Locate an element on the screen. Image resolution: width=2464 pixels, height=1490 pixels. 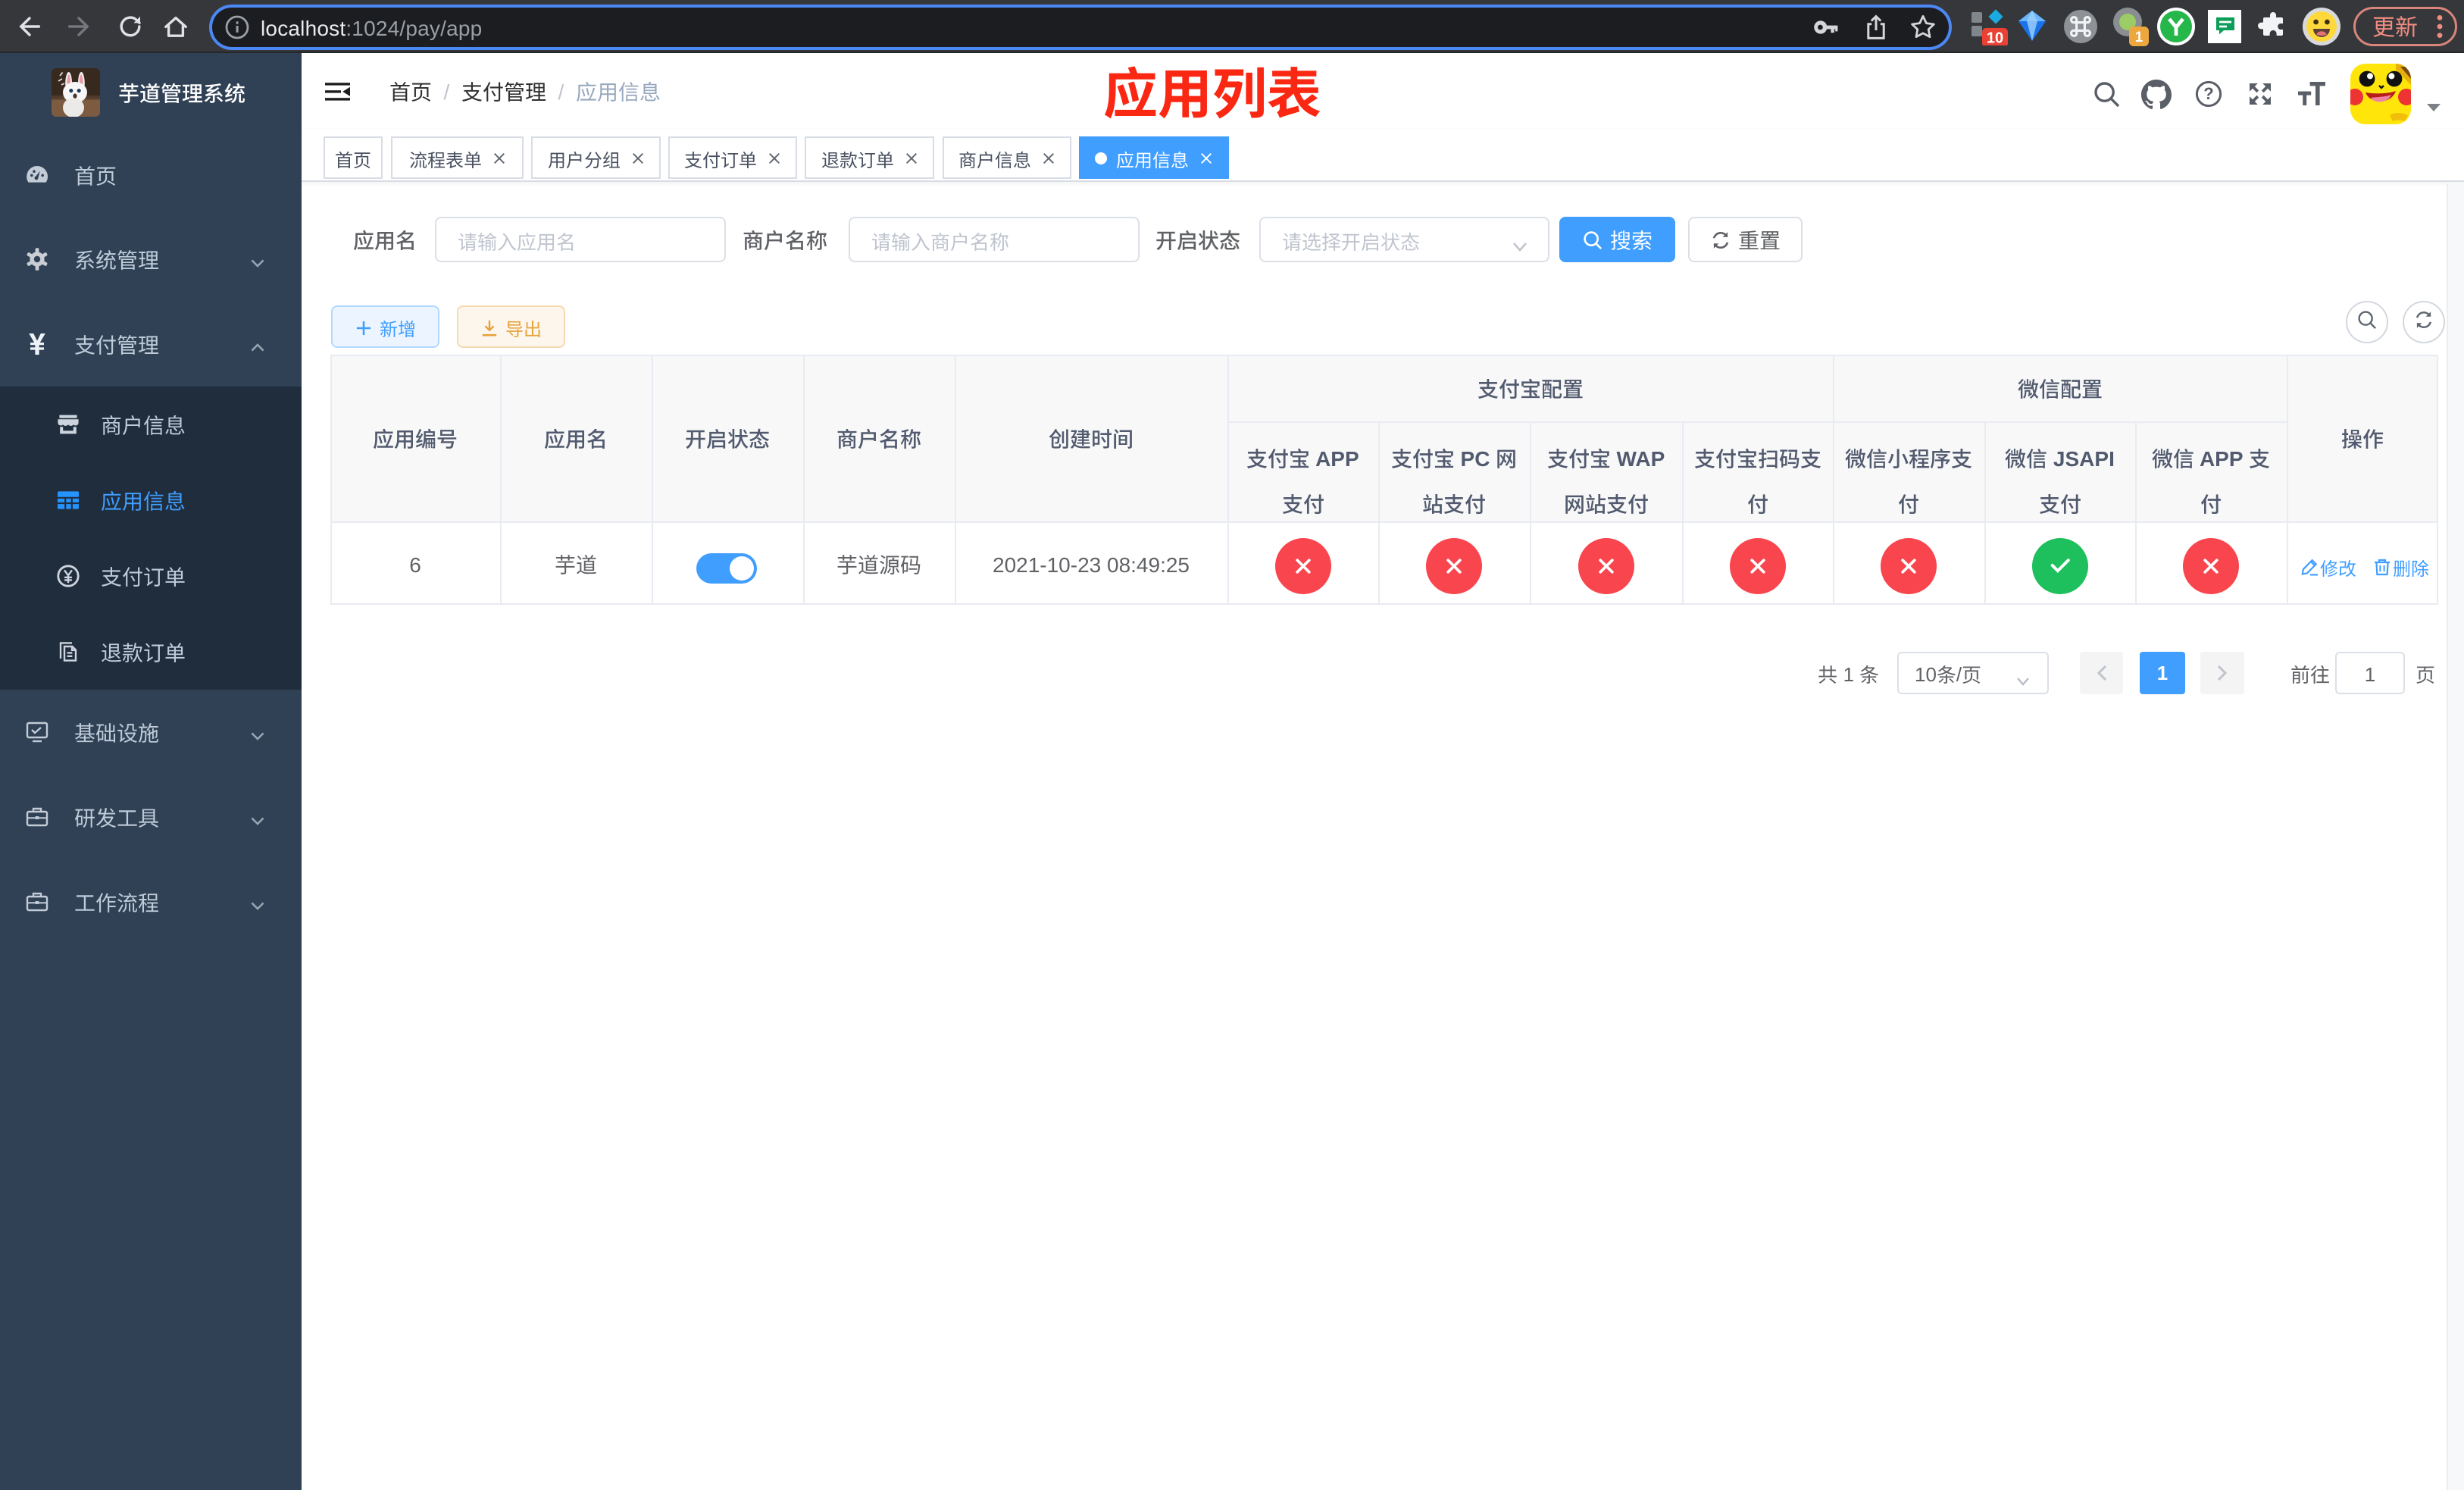
svg-text: 1 is located at coordinates (2139, 37).